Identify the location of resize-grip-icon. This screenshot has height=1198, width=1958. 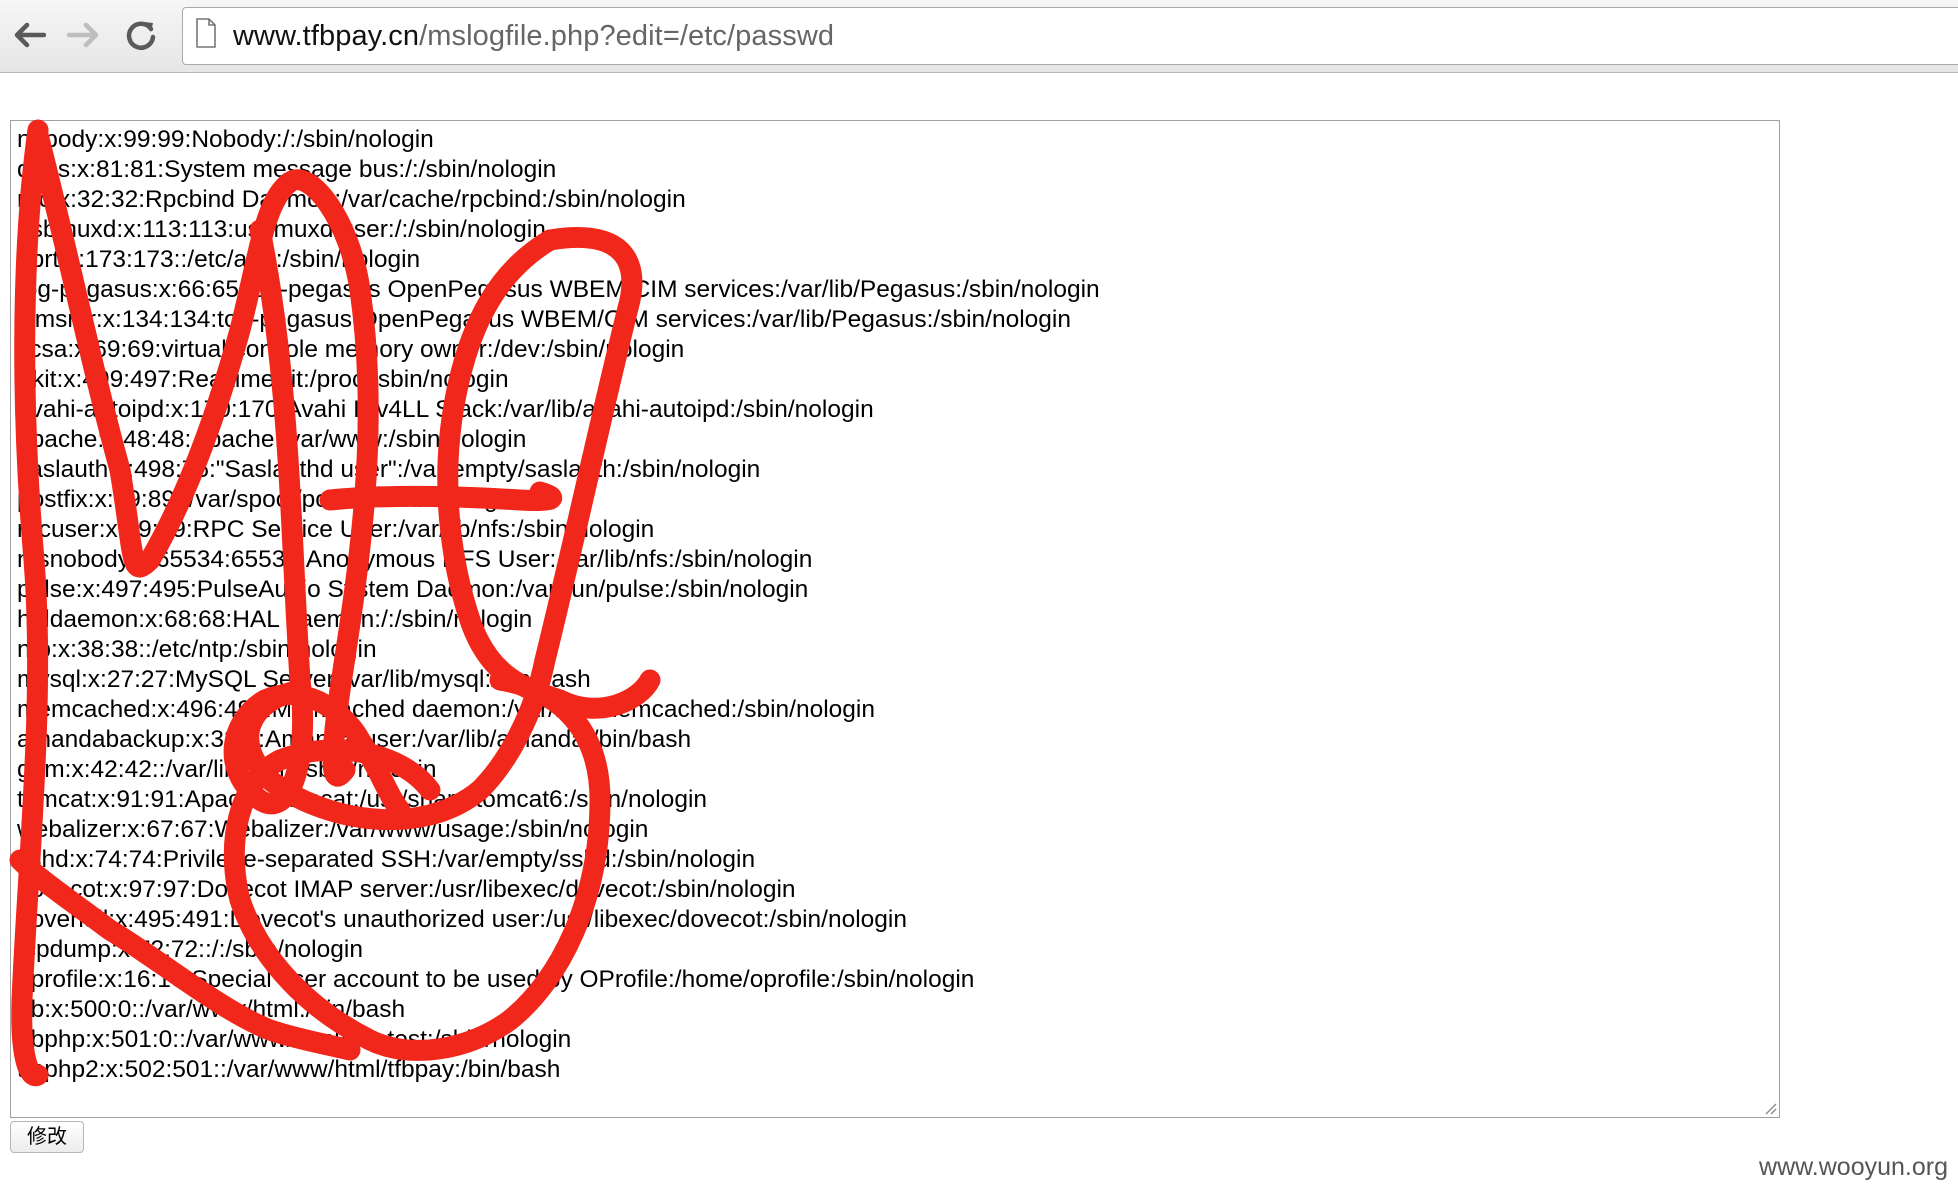
(1770, 1108).